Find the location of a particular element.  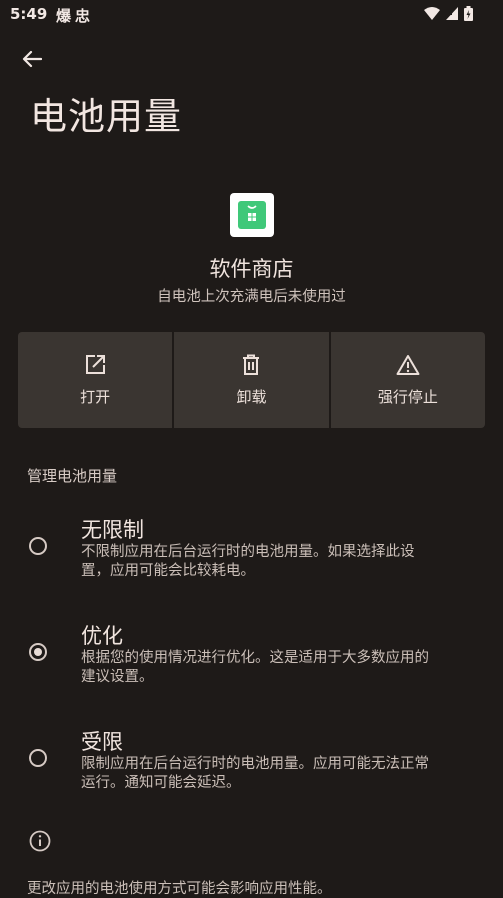

status-time: 5:49 is located at coordinates (29, 14).